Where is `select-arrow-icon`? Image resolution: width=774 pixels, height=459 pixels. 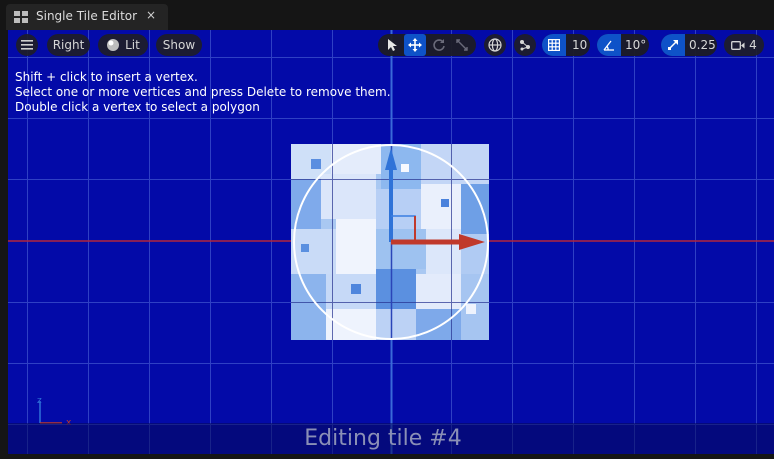 select-arrow-icon is located at coordinates (392, 45).